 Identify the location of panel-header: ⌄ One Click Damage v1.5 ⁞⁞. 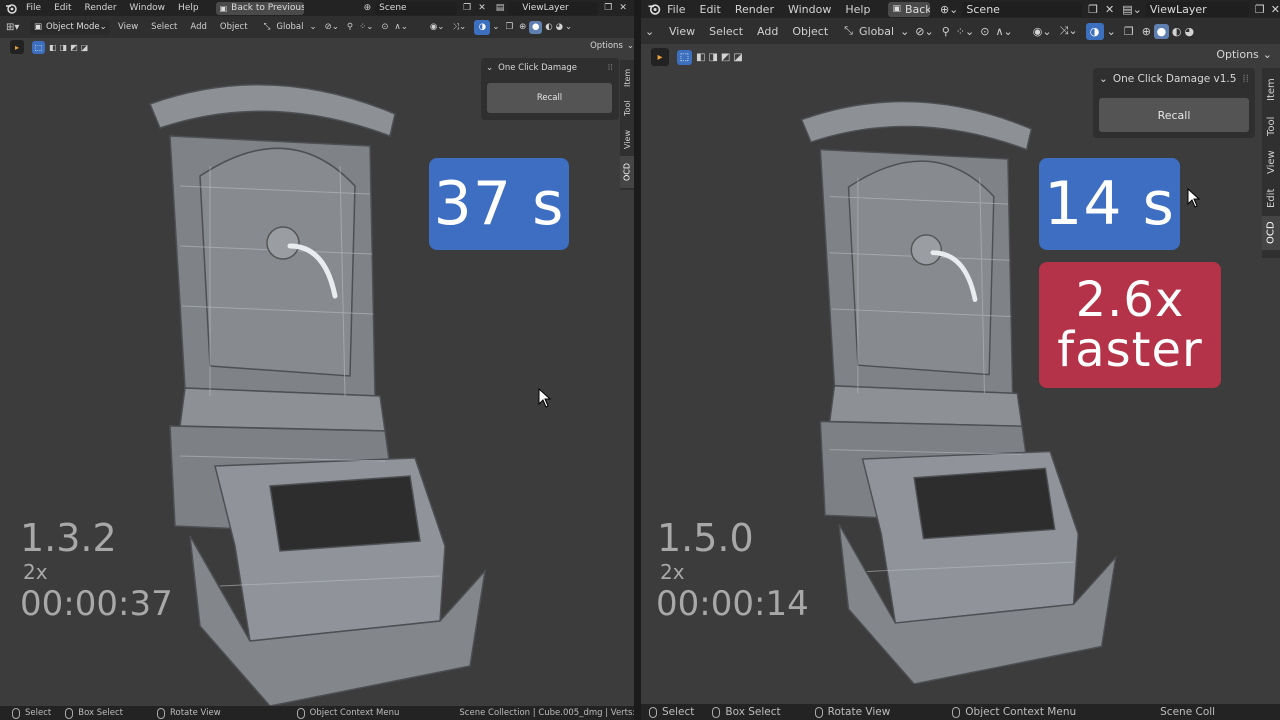
(1174, 79).